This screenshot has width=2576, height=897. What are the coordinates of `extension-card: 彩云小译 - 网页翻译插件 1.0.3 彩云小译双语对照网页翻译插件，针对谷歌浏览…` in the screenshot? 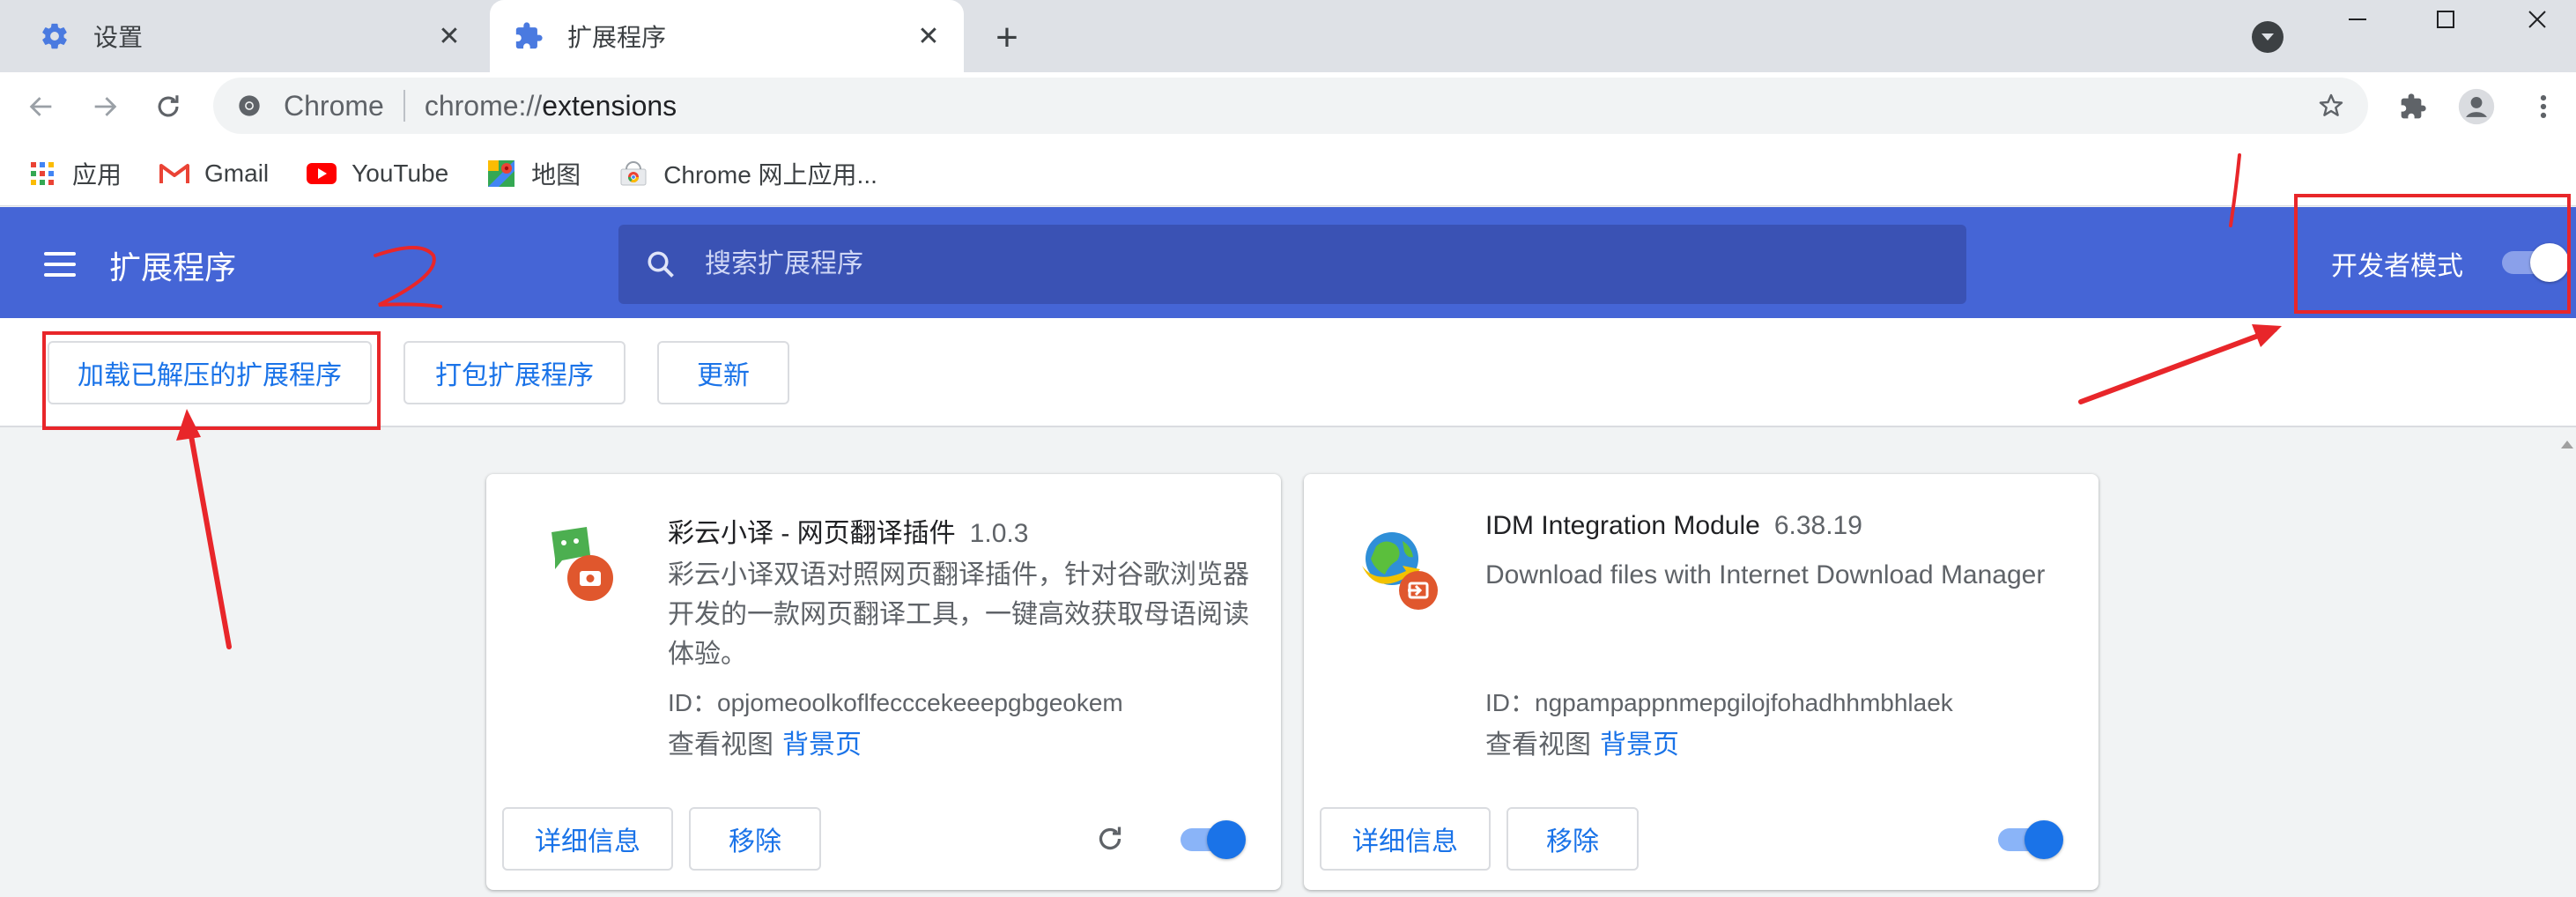 It's located at (884, 682).